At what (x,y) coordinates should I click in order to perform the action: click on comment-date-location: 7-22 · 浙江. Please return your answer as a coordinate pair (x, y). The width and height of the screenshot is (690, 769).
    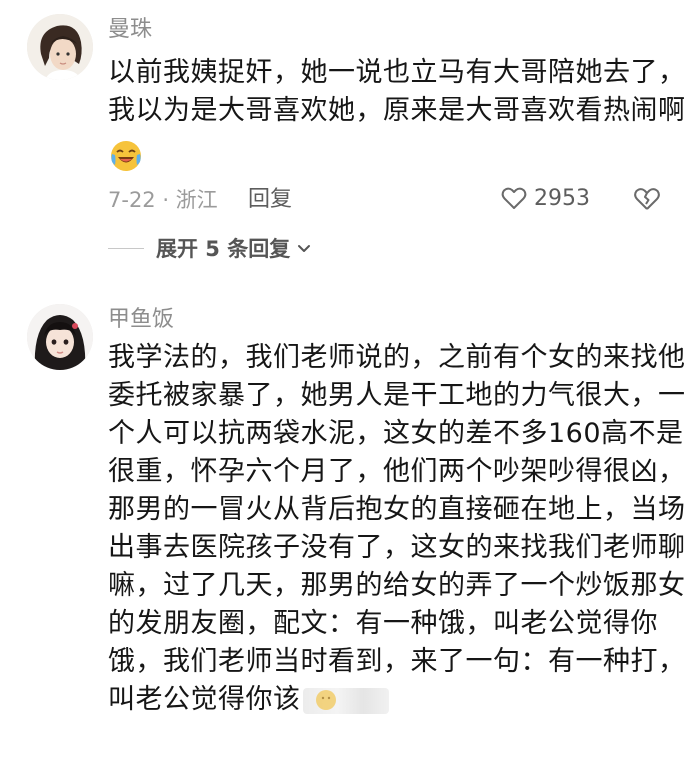
    Looking at the image, I should click on (163, 200).